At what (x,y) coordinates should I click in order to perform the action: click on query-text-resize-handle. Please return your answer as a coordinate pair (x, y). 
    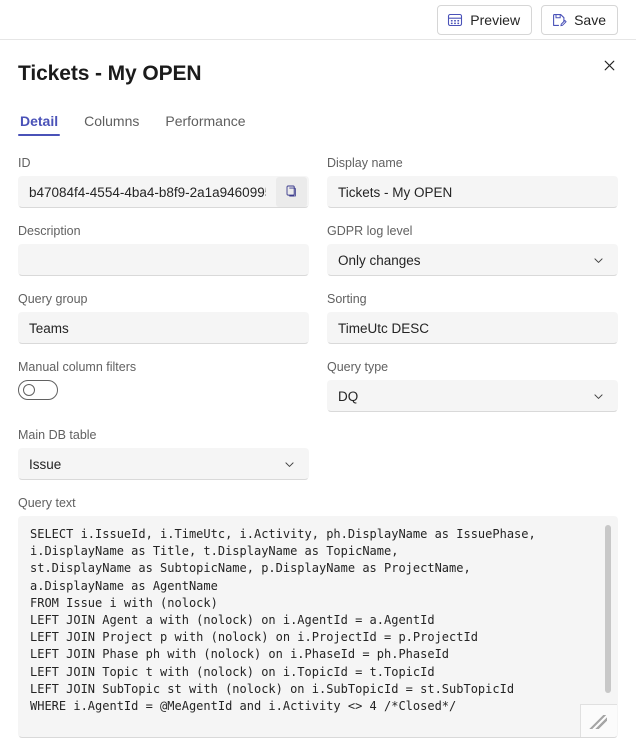
    Looking at the image, I should click on (598, 720).